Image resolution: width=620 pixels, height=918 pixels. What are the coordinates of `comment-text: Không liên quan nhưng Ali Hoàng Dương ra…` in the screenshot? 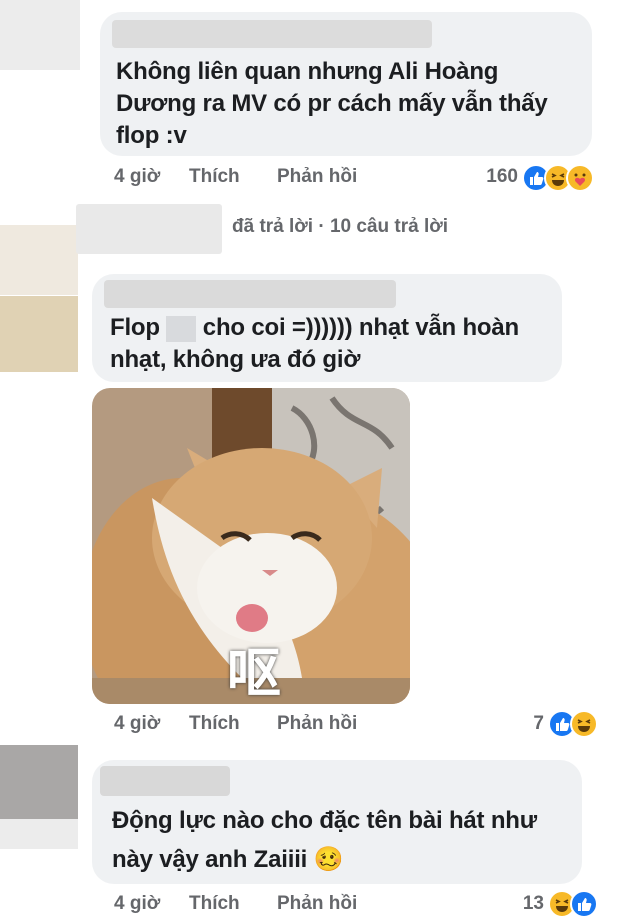 It's located at (332, 103).